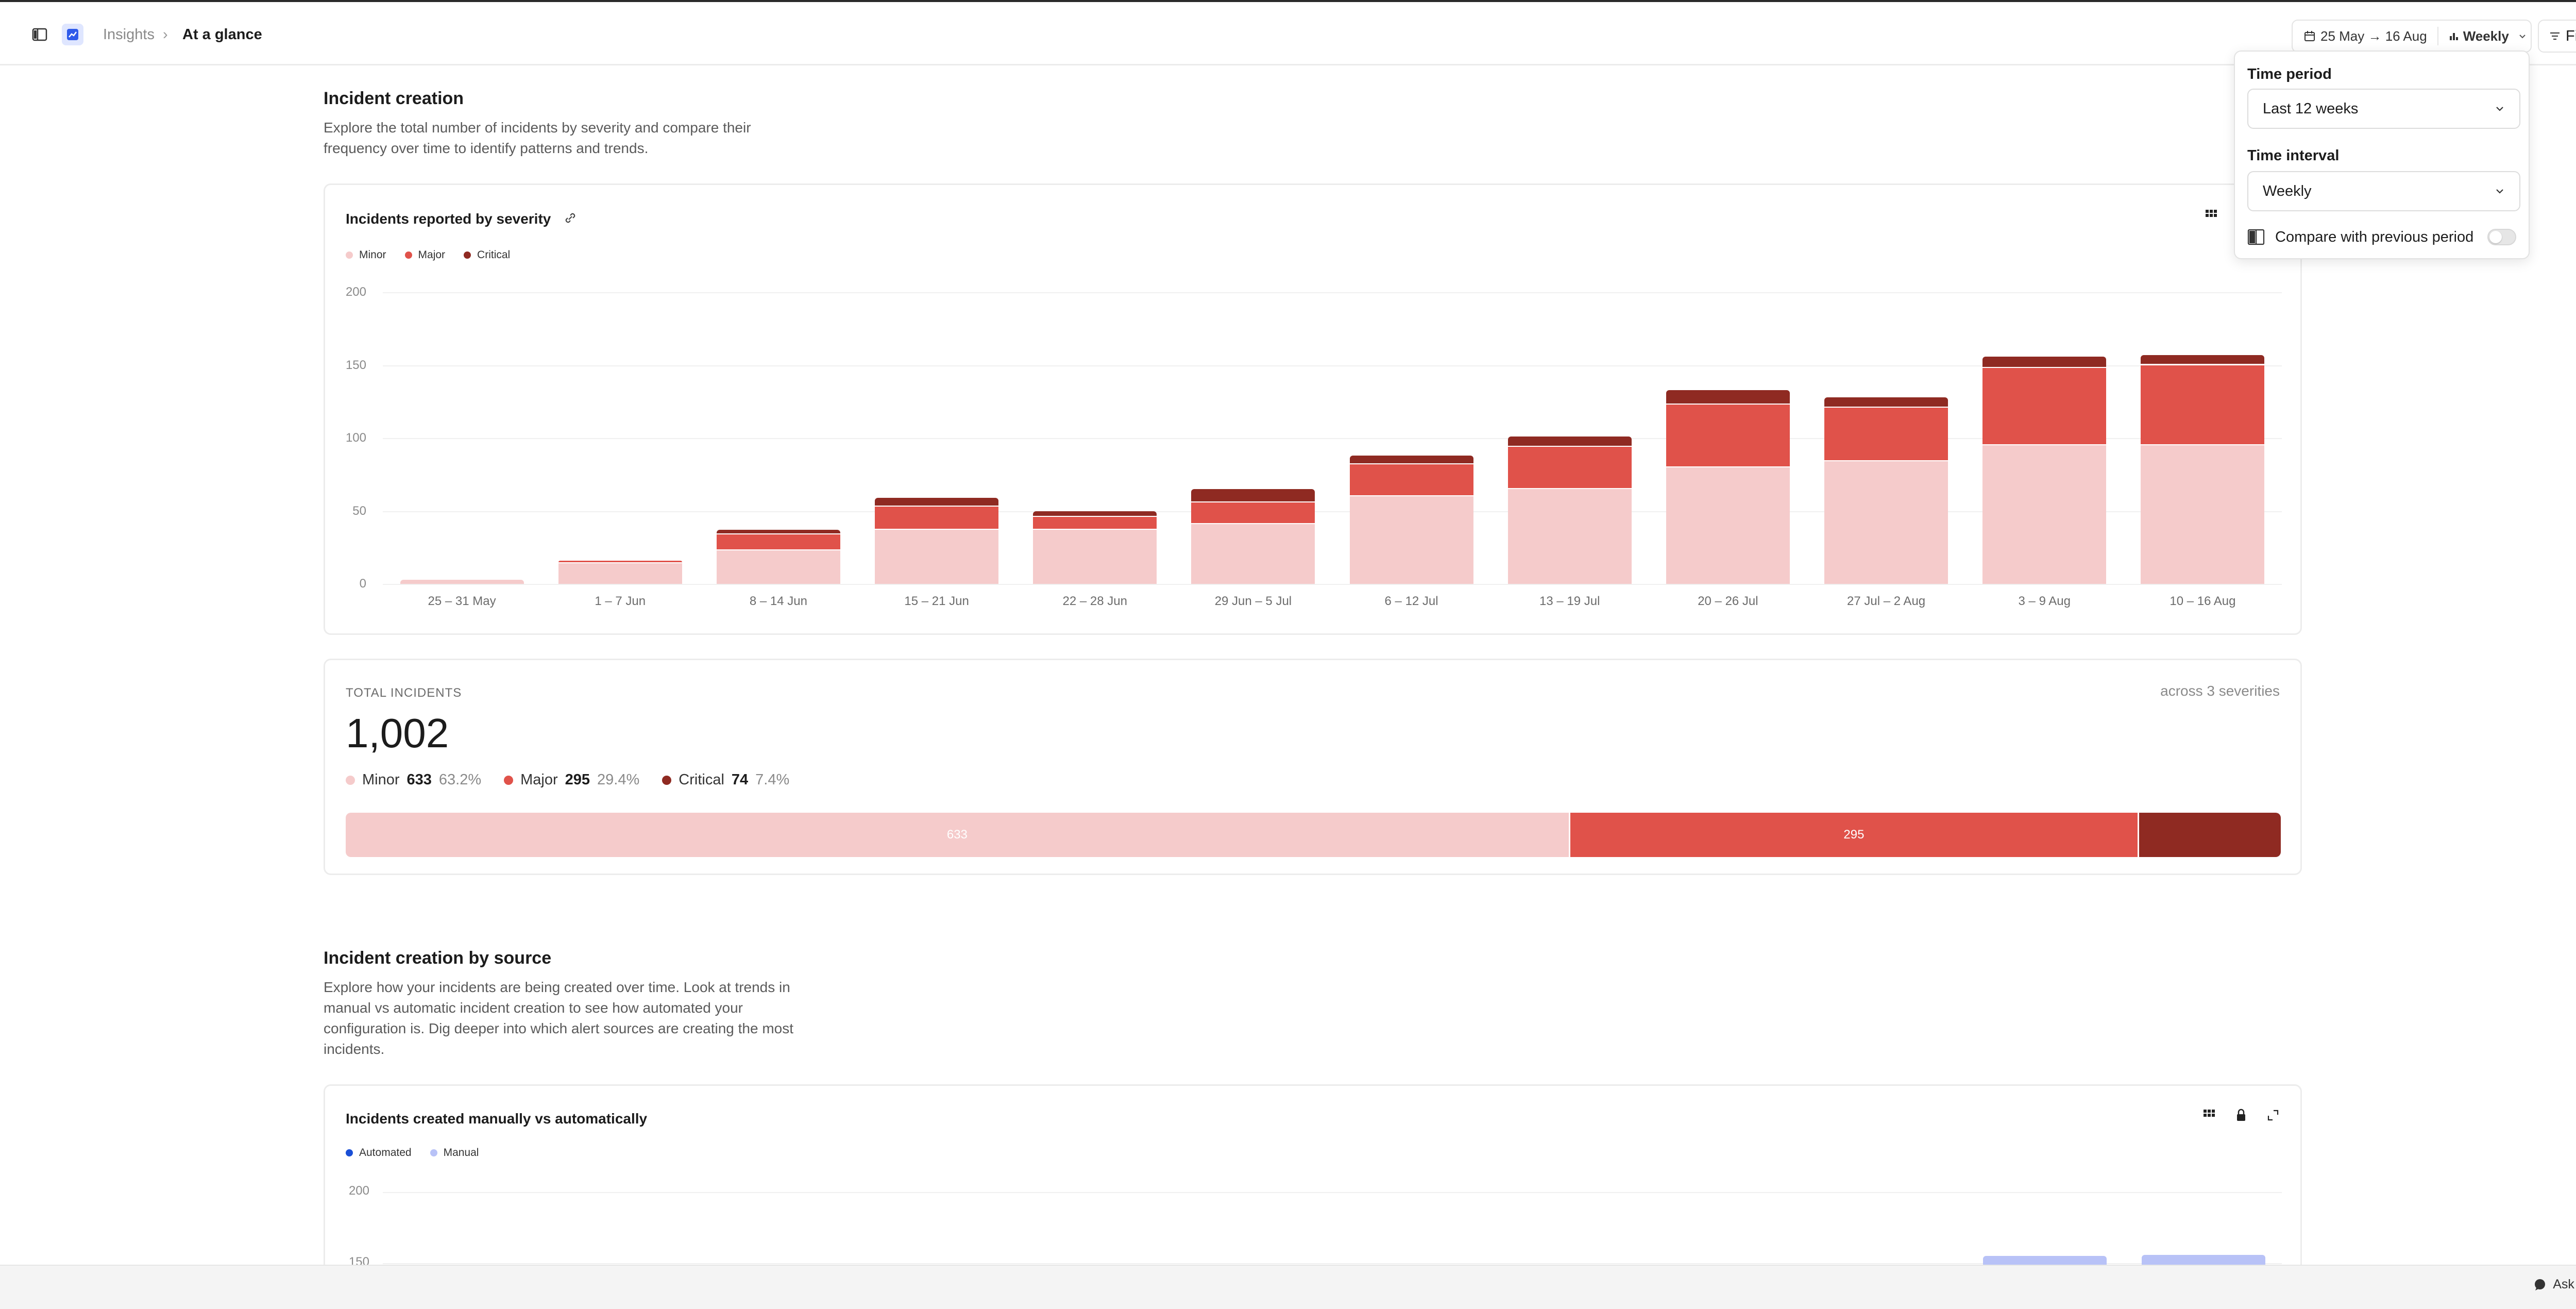 The height and width of the screenshot is (1309, 2576). What do you see at coordinates (2437, 36) in the screenshot?
I see `toolbar-divider` at bounding box center [2437, 36].